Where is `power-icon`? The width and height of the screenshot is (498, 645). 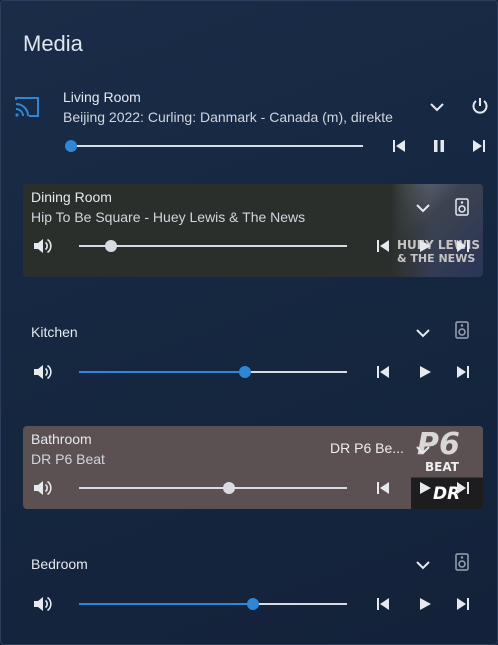 power-icon is located at coordinates (480, 106).